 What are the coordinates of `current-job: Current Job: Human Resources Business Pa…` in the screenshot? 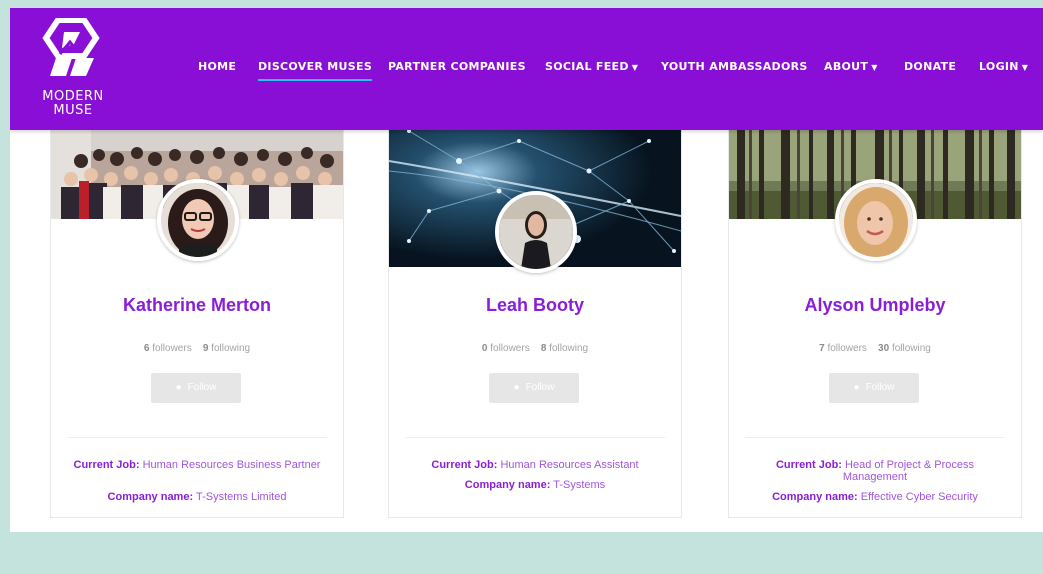 It's located at (197, 465).